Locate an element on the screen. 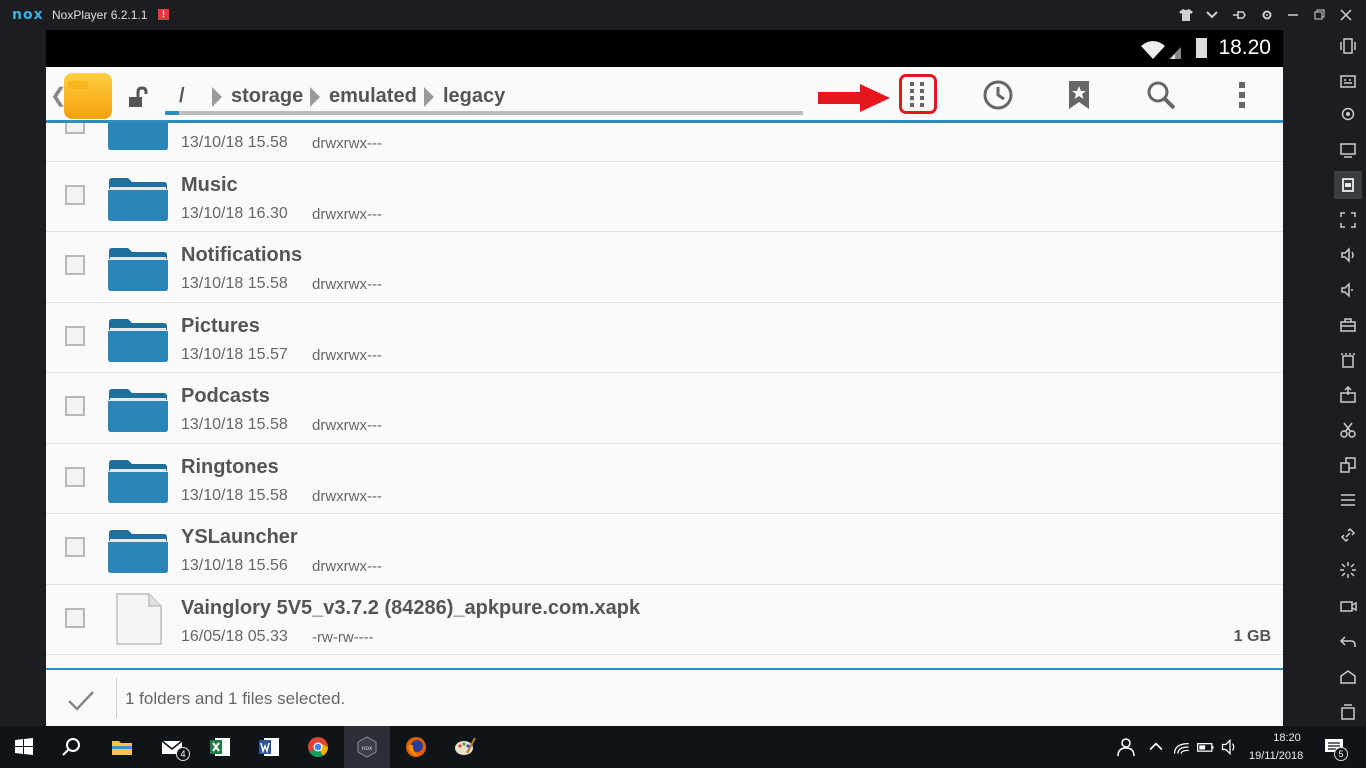 The width and height of the screenshot is (1366, 768). file-list-row: Podcasts 13/10/18 15.58 drwxrwx--- is located at coordinates (664, 408).